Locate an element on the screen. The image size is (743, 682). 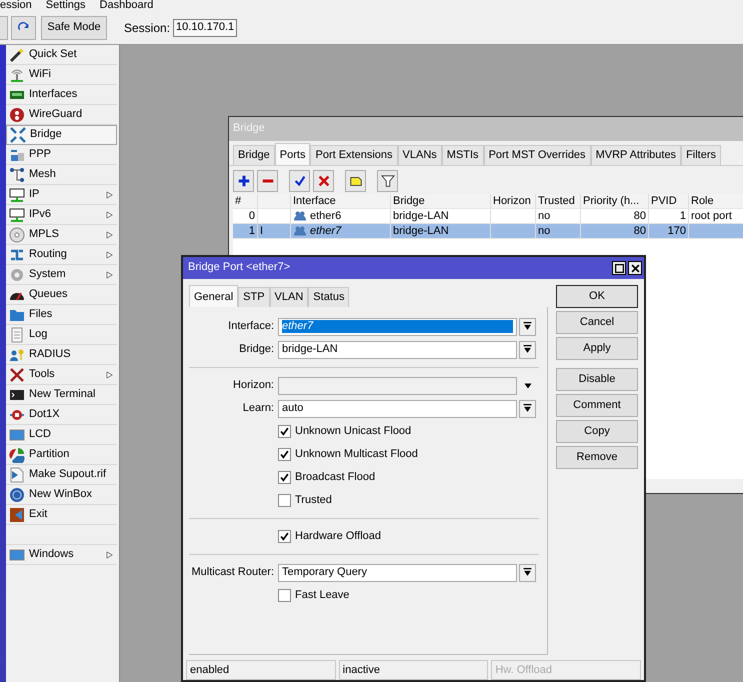
session-field: 10.10.170.1 is located at coordinates (205, 28).